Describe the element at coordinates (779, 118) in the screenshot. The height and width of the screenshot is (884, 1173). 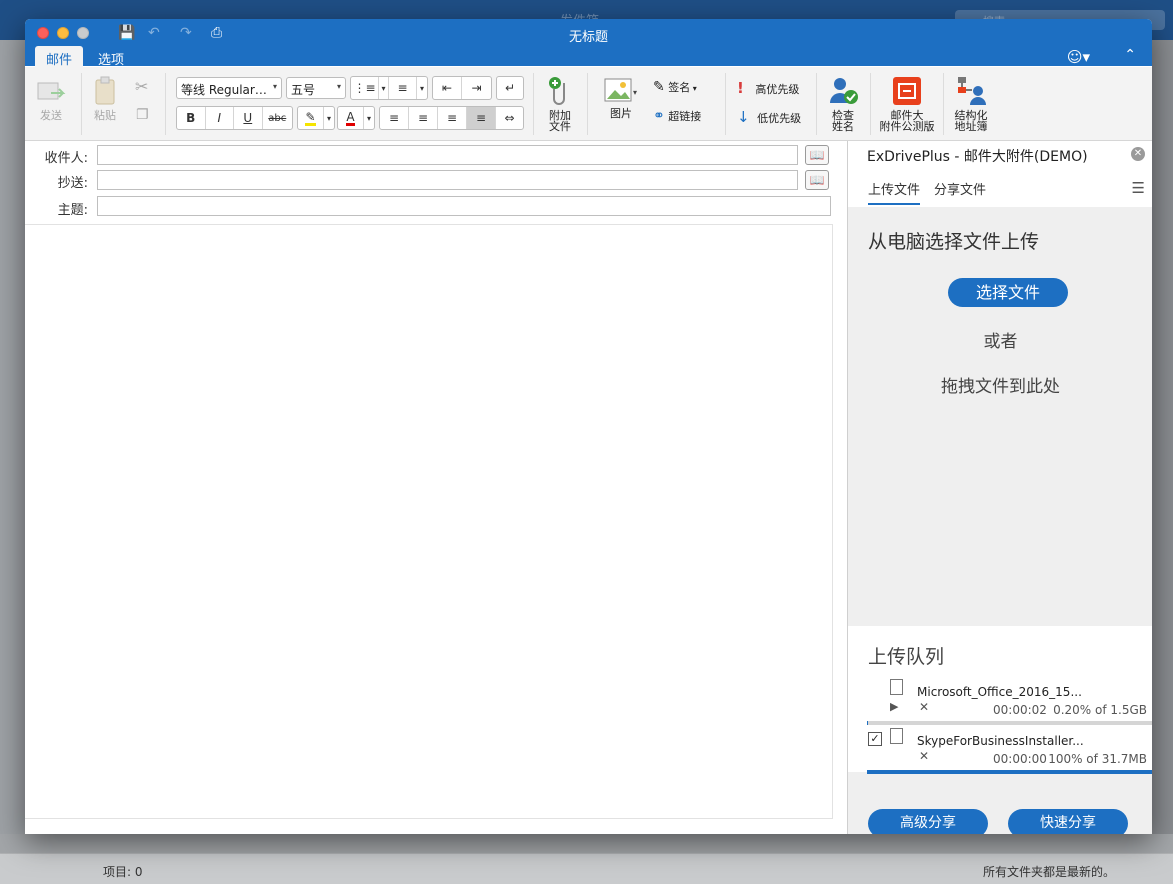
I see `low-priority-label: 低优先级` at that location.